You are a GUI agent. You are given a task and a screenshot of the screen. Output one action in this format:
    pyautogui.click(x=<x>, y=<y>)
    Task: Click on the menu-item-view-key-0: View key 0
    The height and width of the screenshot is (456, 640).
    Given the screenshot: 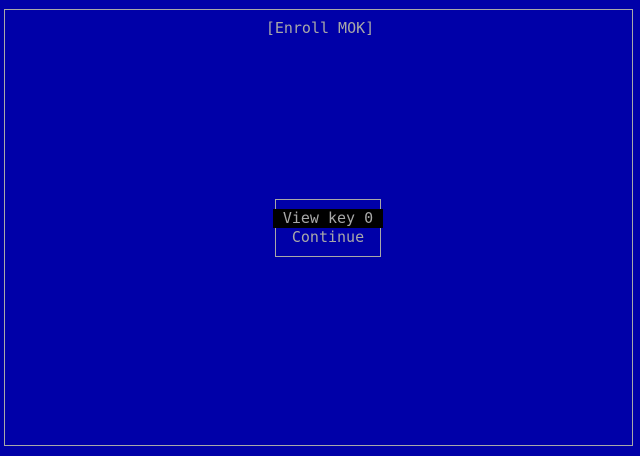 What is the action you would take?
    pyautogui.click(x=328, y=218)
    